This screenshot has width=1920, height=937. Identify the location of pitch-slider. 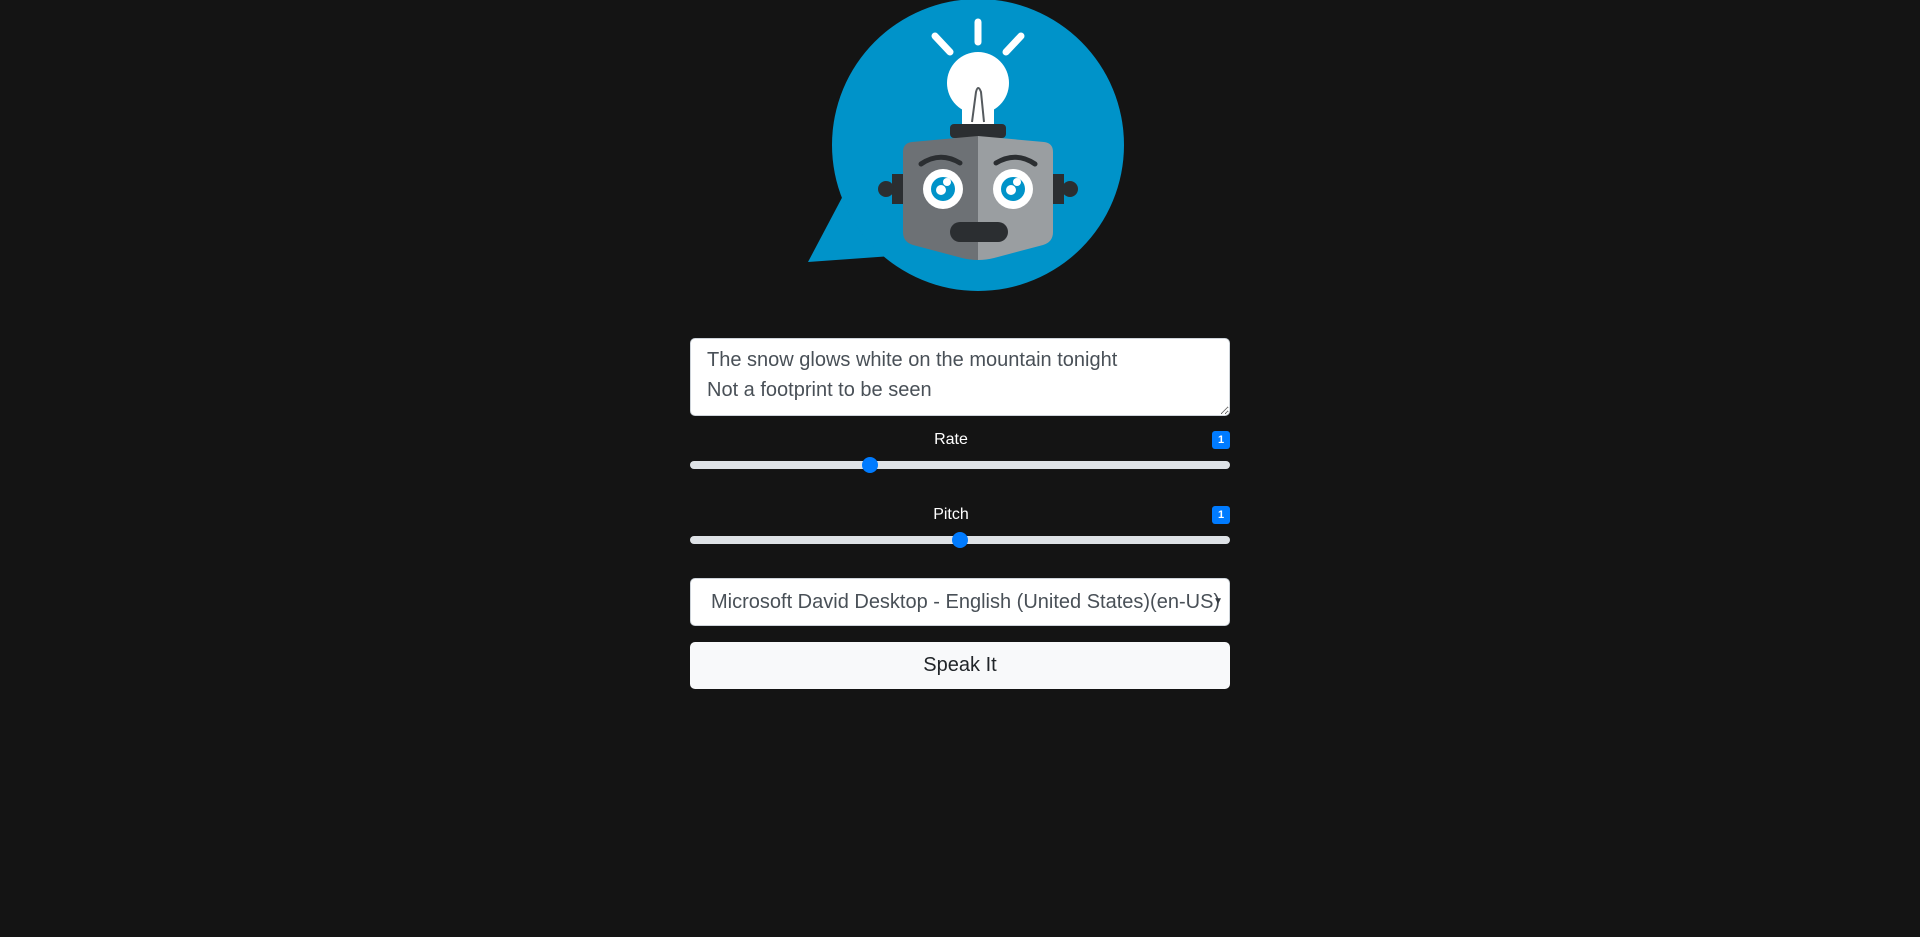
(960, 540).